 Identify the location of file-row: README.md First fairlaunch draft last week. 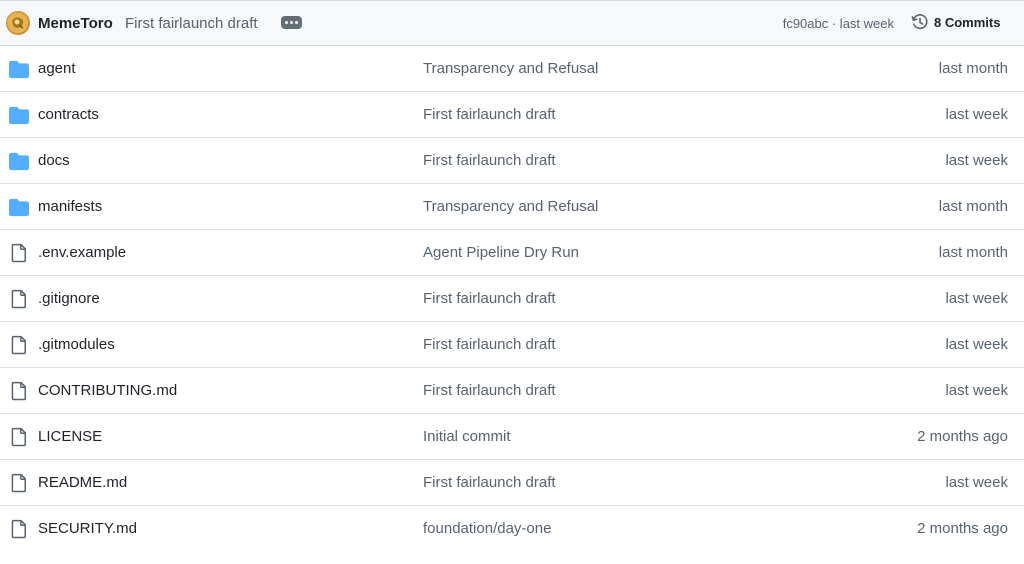
(512, 483).